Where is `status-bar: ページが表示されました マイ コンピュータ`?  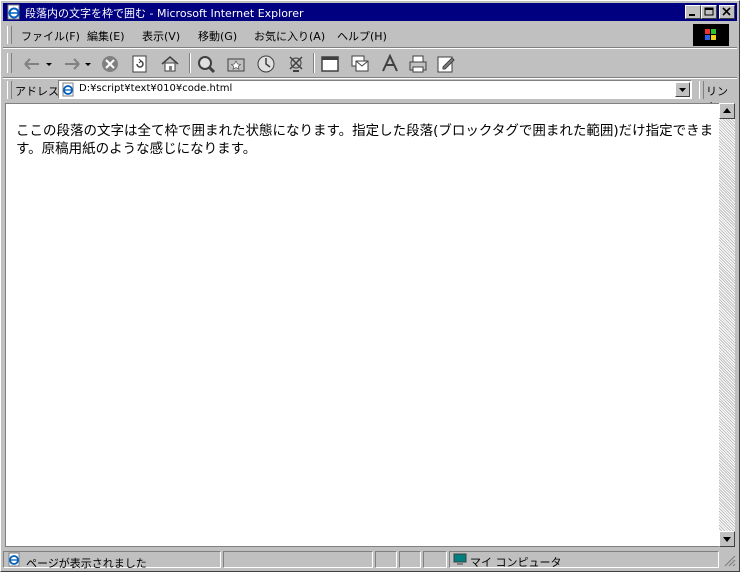
status-bar: ページが表示されました マイ コンピュータ is located at coordinates (370, 560).